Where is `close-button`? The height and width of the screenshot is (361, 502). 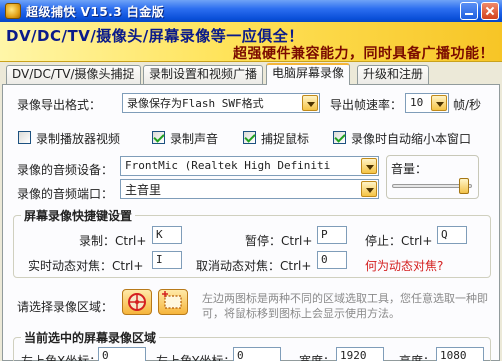 close-button is located at coordinates (490, 11).